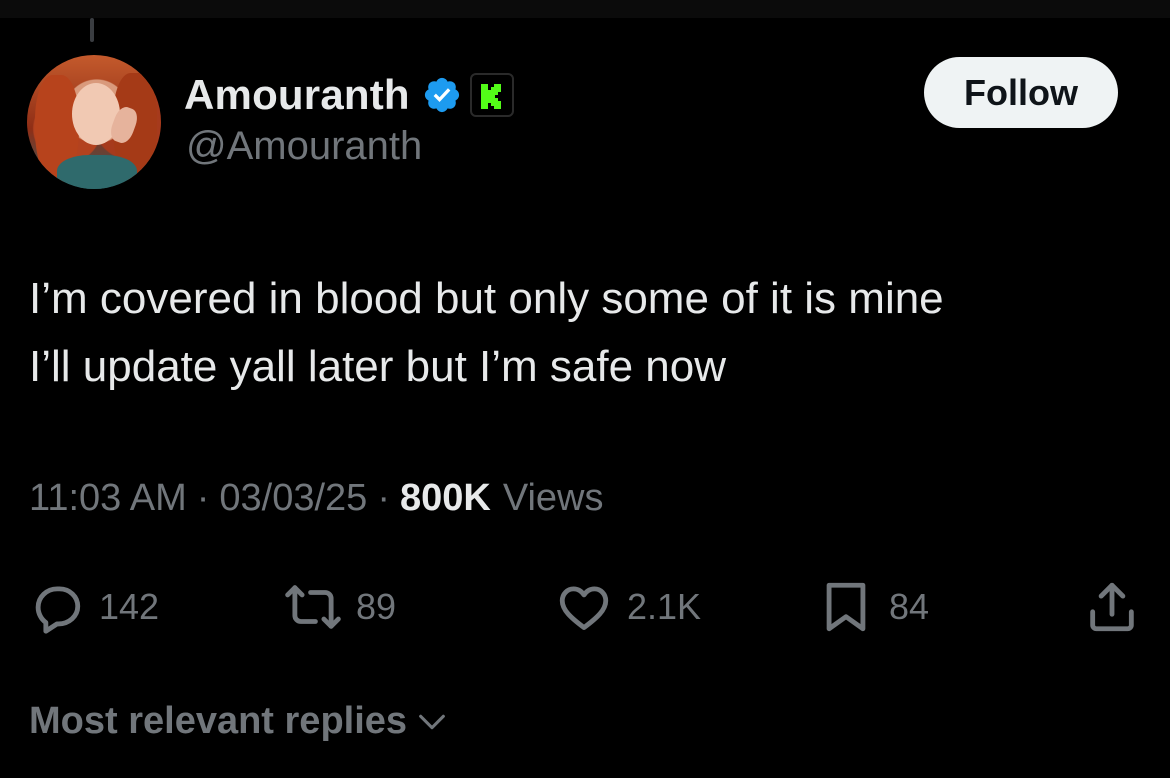  Describe the element at coordinates (297, 95) in the screenshot. I see `display-name: Amouranth` at that location.